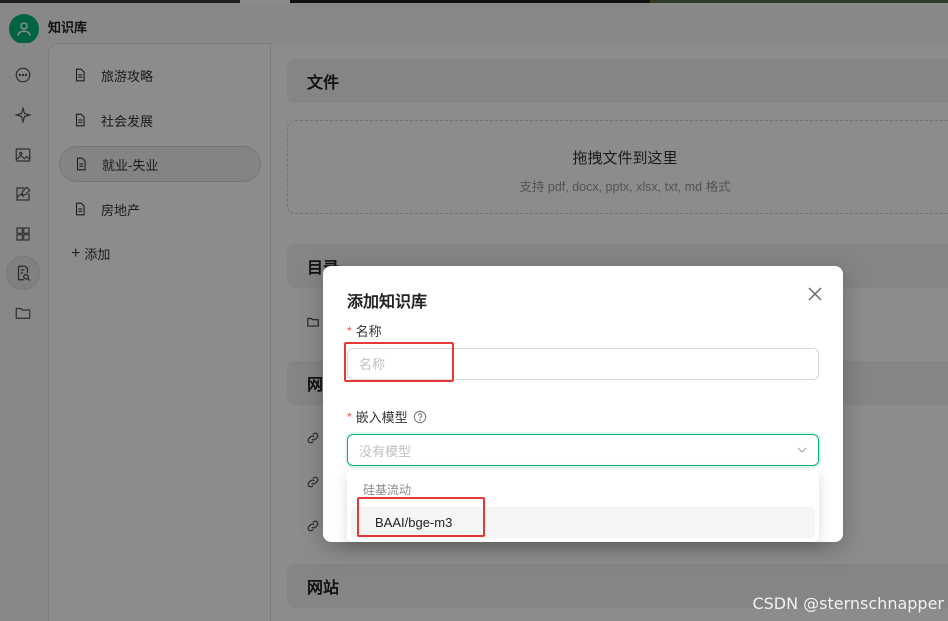  Describe the element at coordinates (420, 417) in the screenshot. I see `help-icon` at that location.